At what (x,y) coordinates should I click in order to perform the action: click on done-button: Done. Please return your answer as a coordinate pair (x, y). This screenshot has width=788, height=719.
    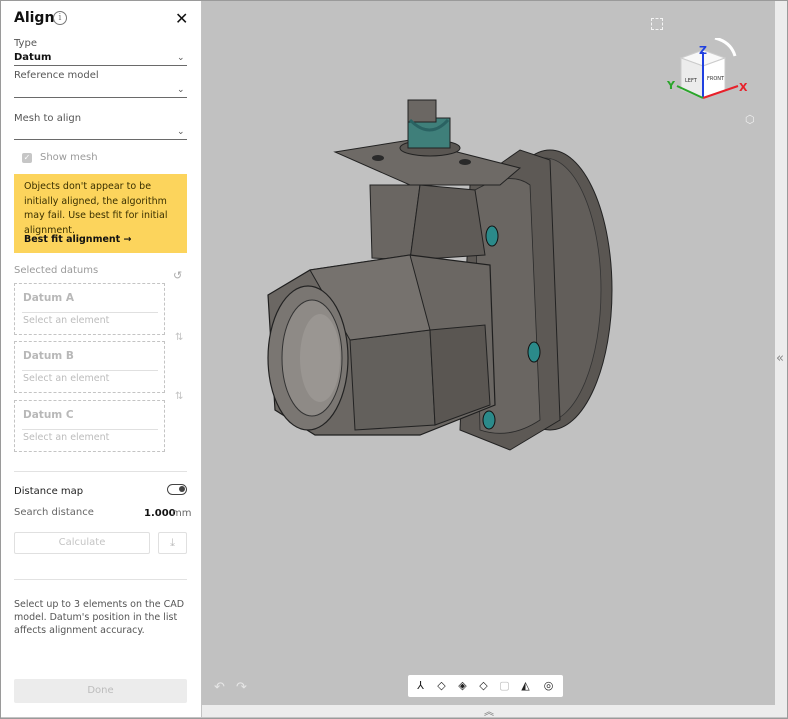
    Looking at the image, I should click on (100, 691).